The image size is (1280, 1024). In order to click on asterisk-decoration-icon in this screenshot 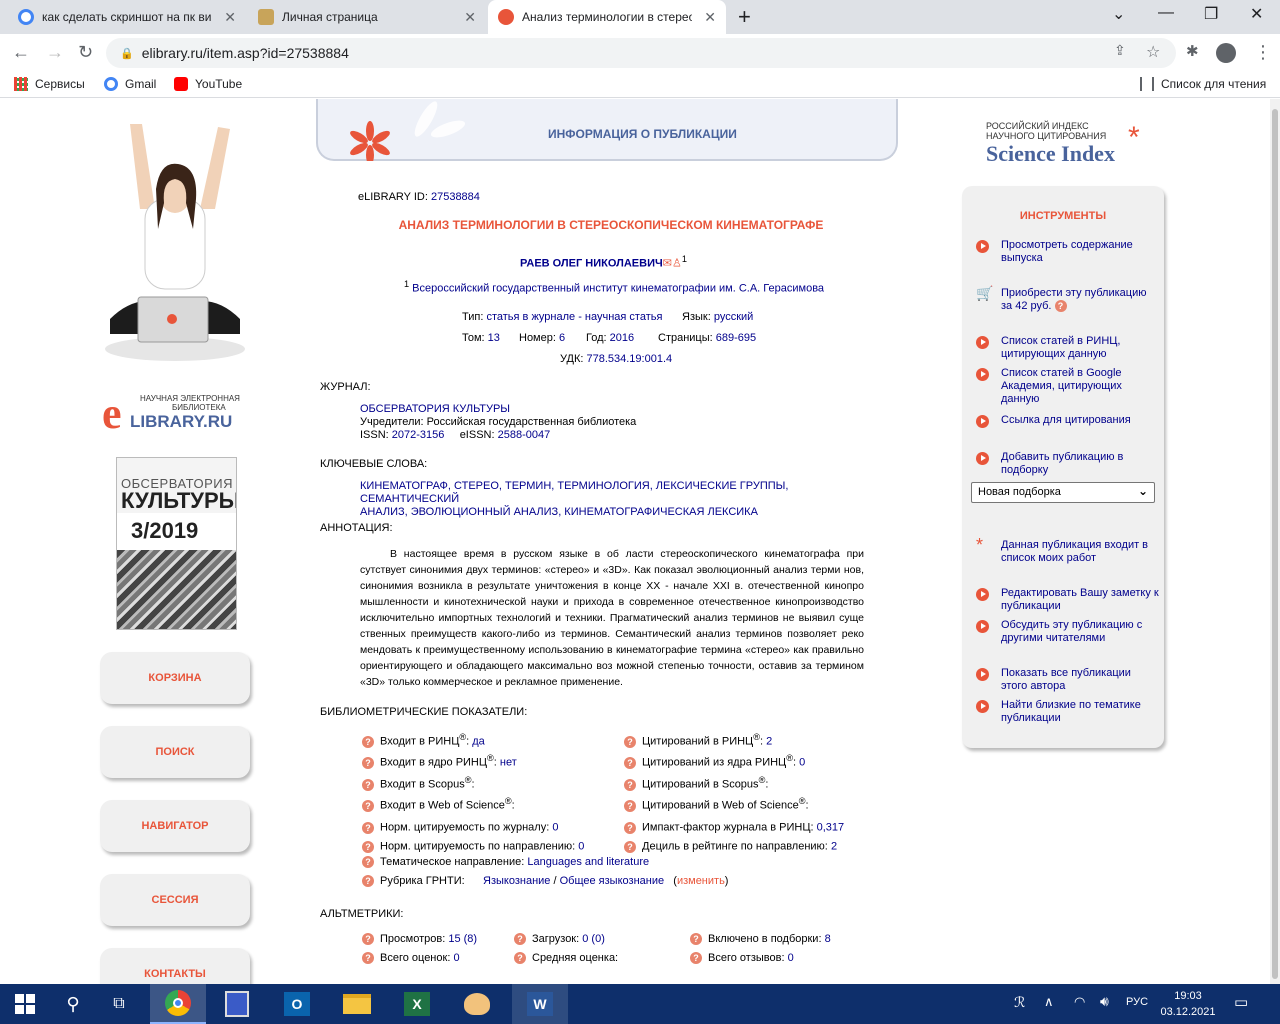, I will do `click(408, 131)`.